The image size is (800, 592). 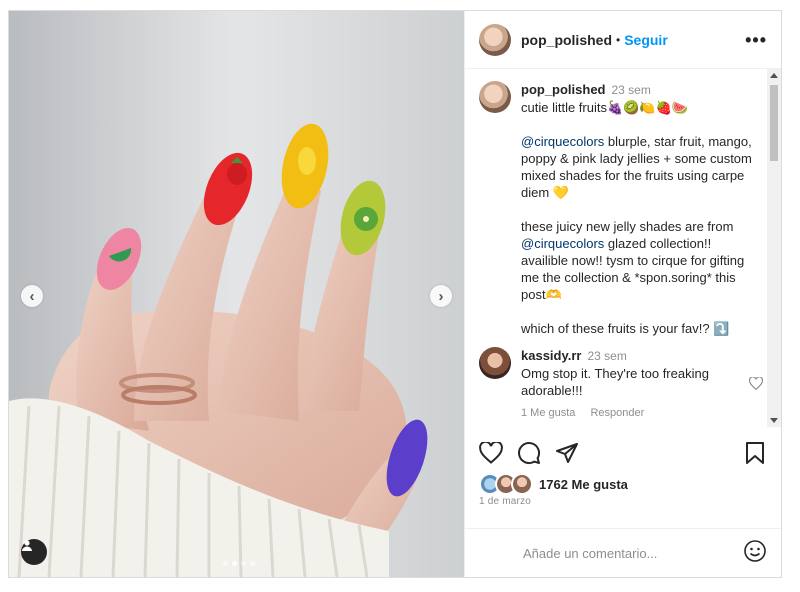 What do you see at coordinates (625, 328) in the screenshot?
I see `caption-para3: which of these fruits is your fav!? ⤵️` at bounding box center [625, 328].